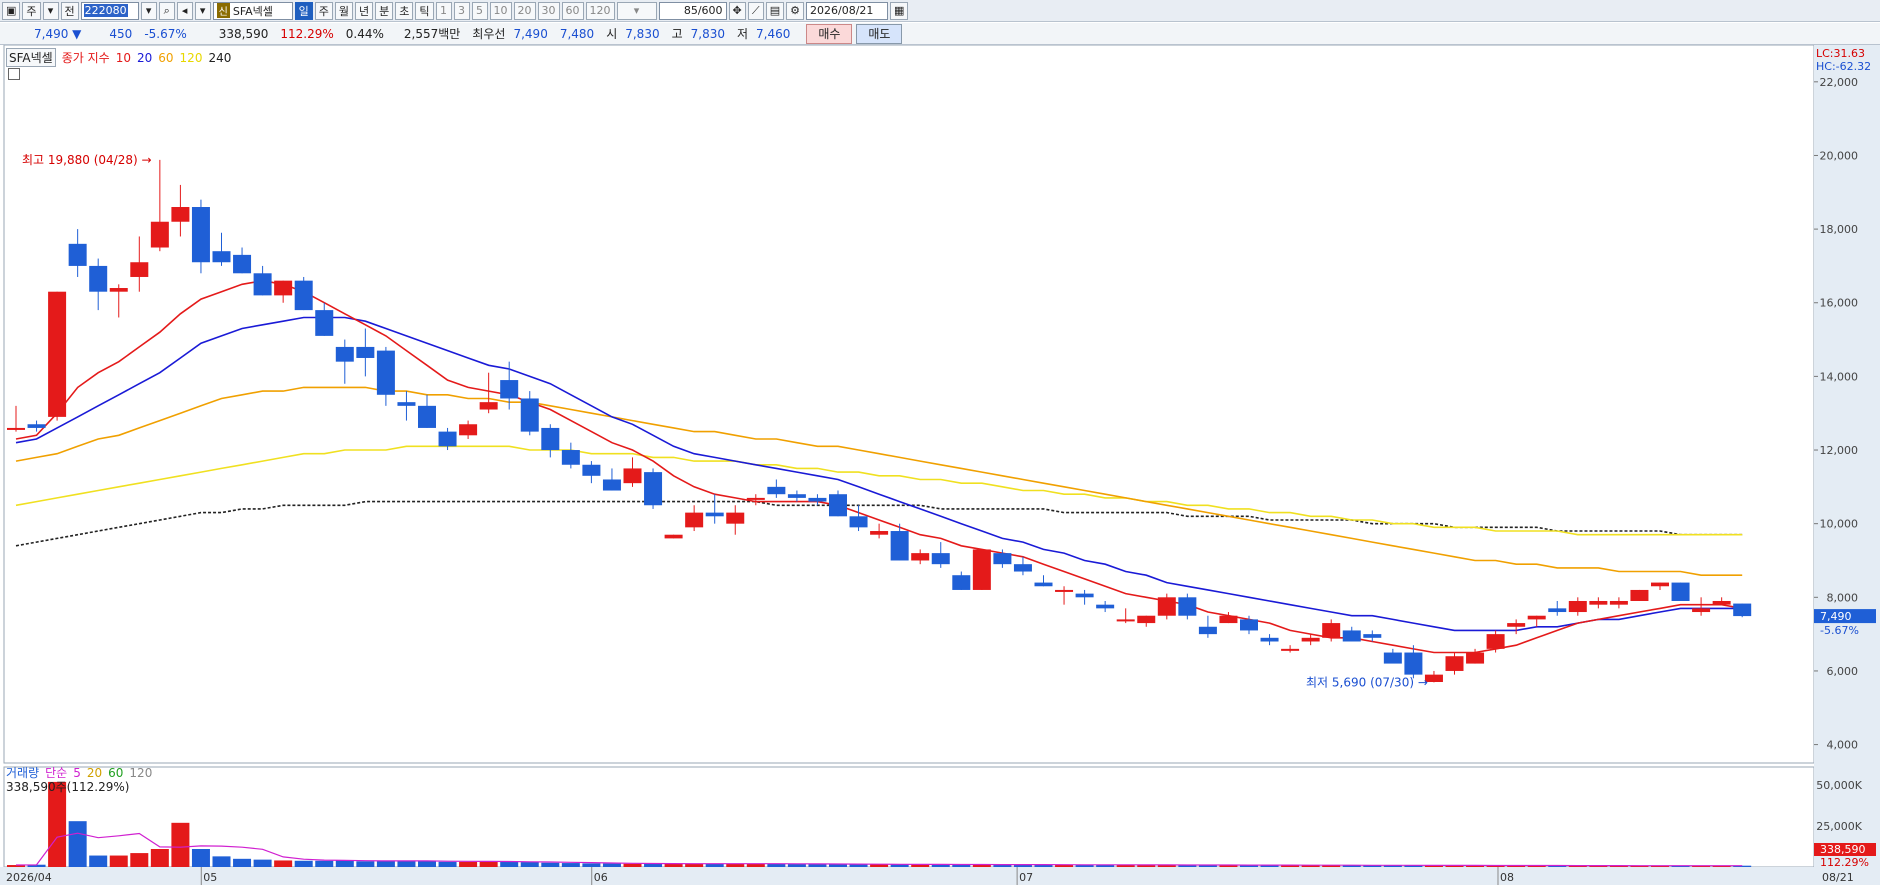 This screenshot has height=885, width=1880. I want to click on volume-ma120: 120, so click(141, 772).